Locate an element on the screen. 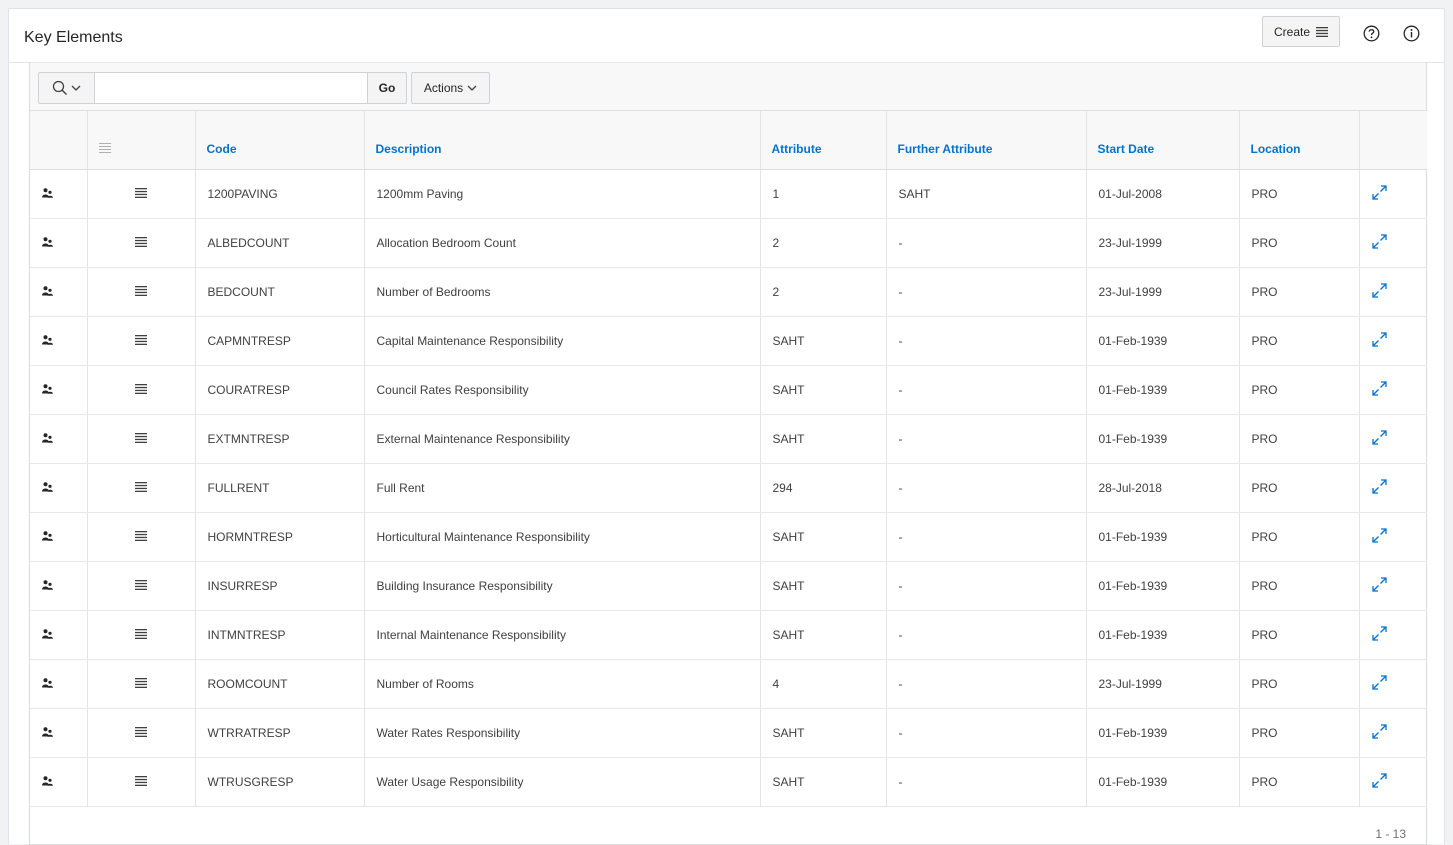 This screenshot has width=1453, height=845. column-header-start-date: Start Date is located at coordinates (1163, 140).